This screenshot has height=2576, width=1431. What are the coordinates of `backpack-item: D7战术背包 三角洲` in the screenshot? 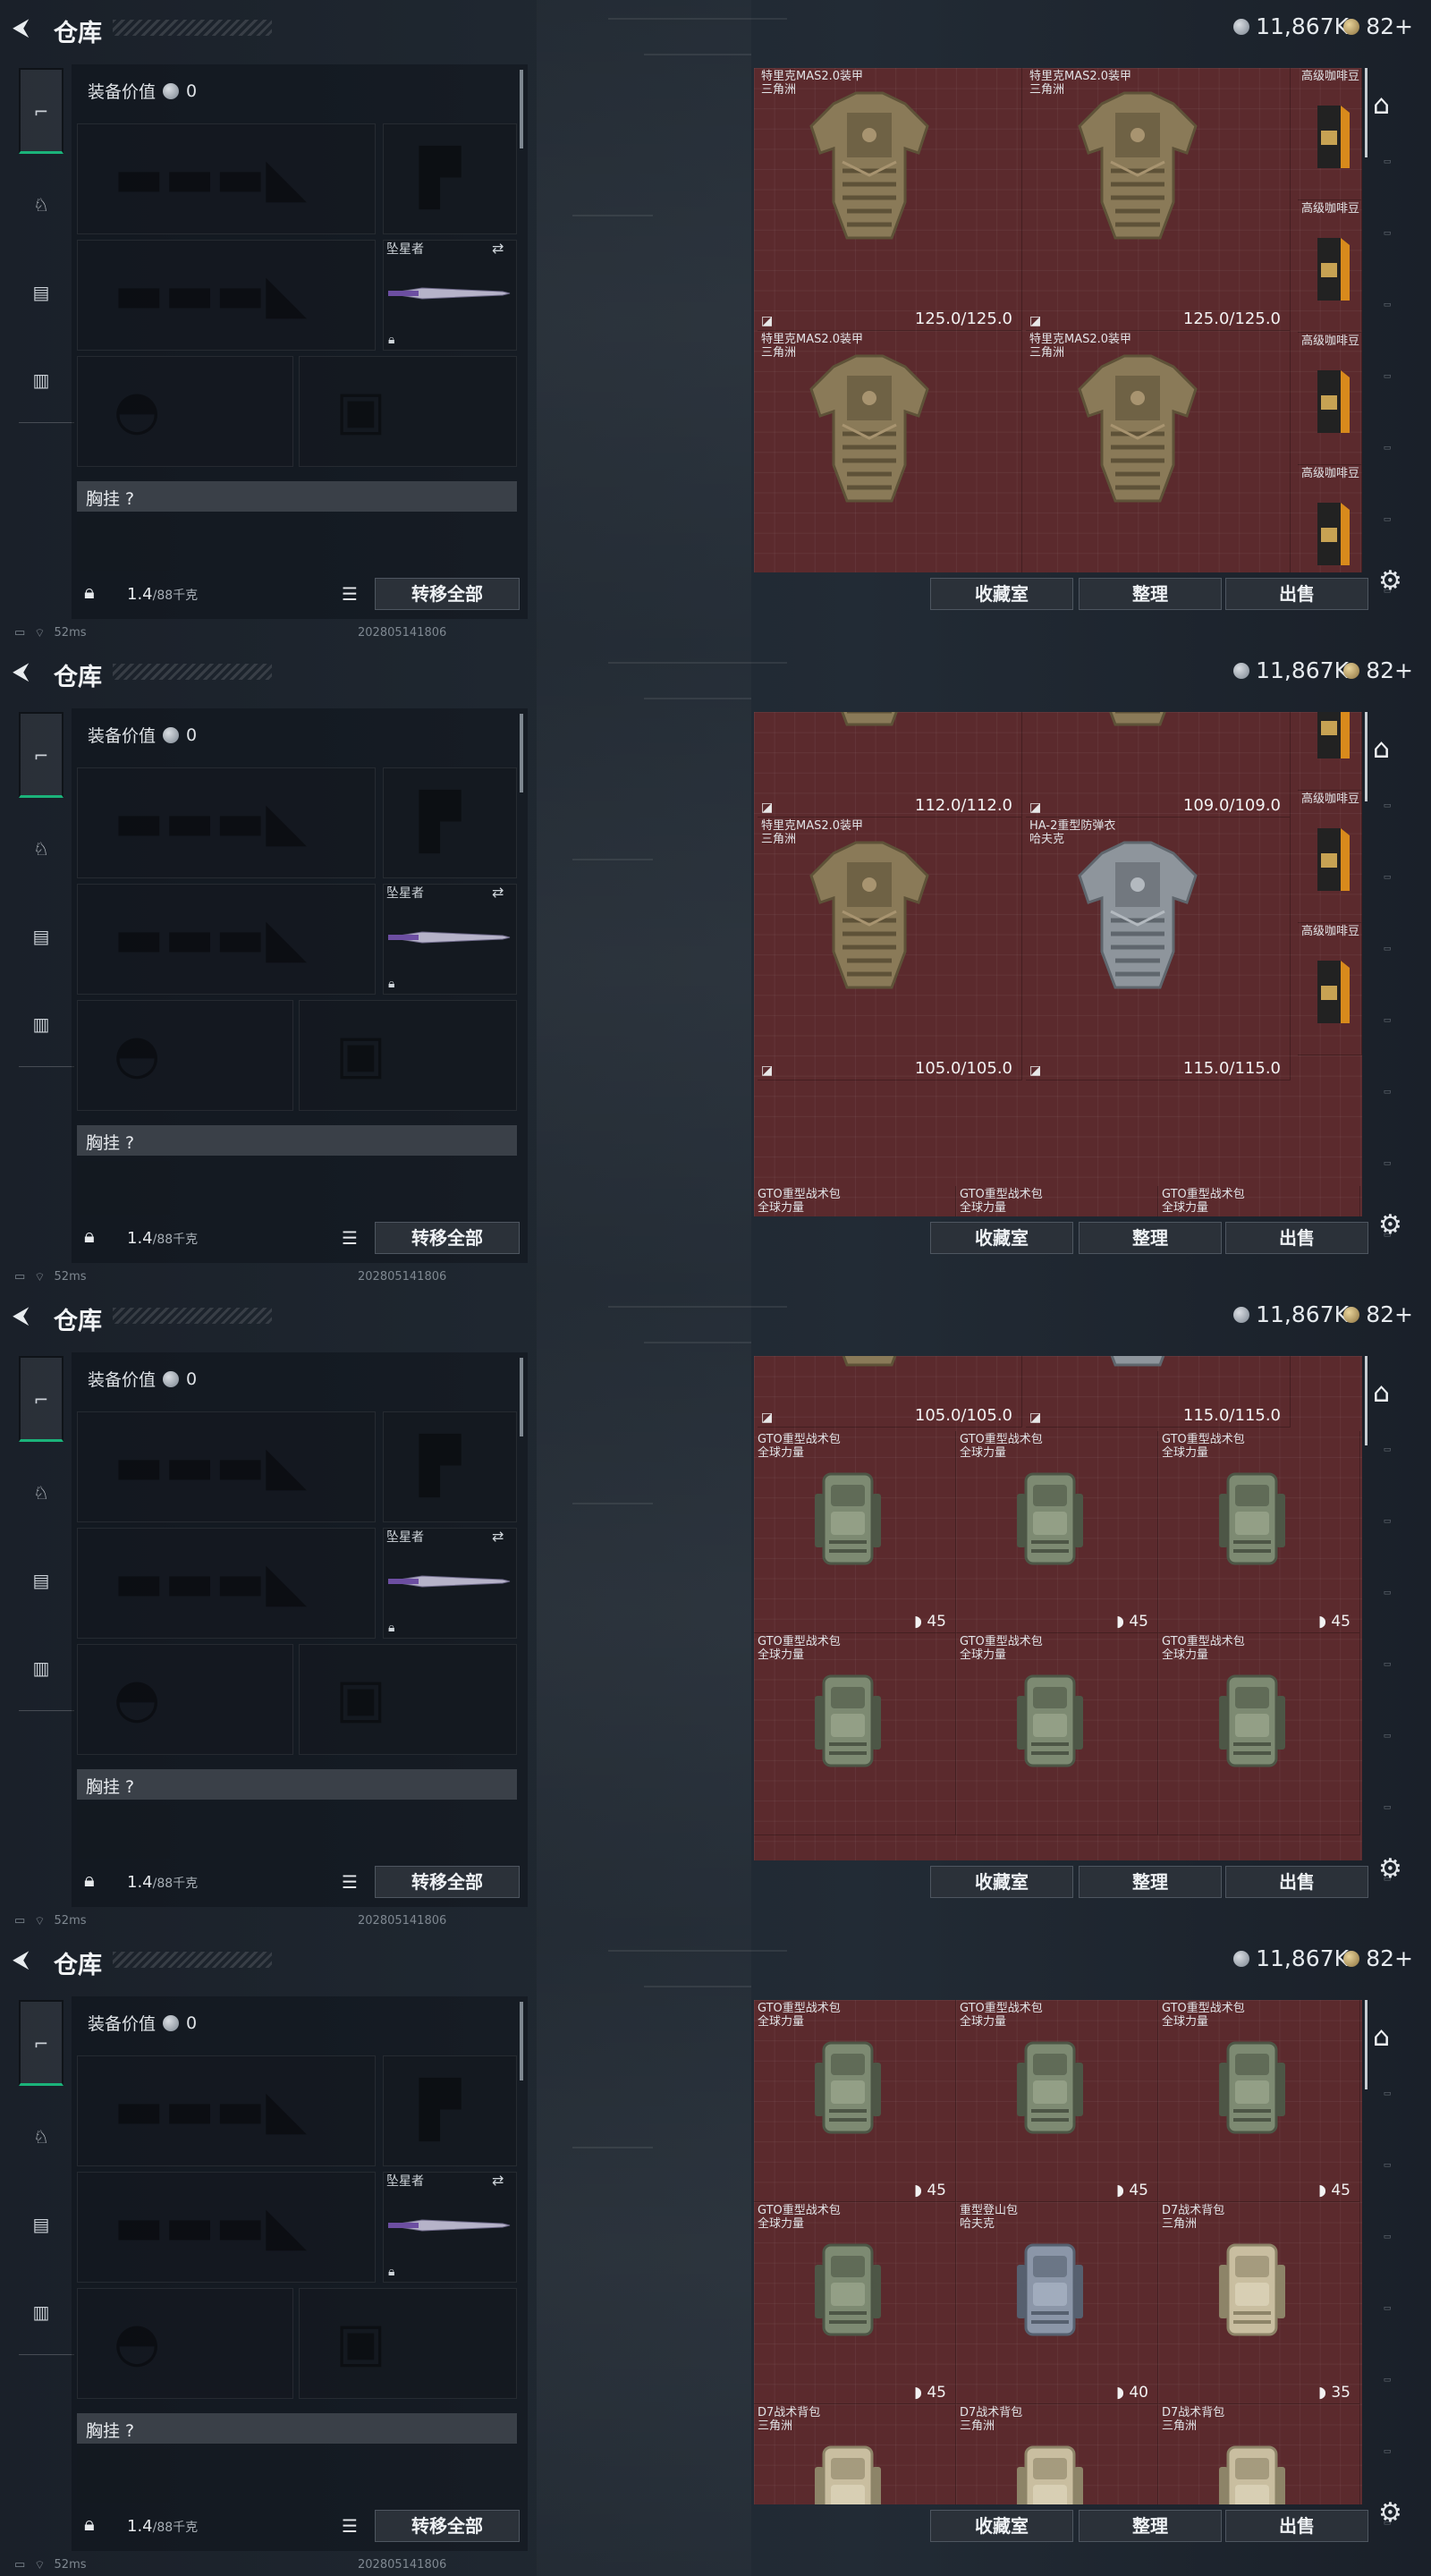 It's located at (1259, 2454).